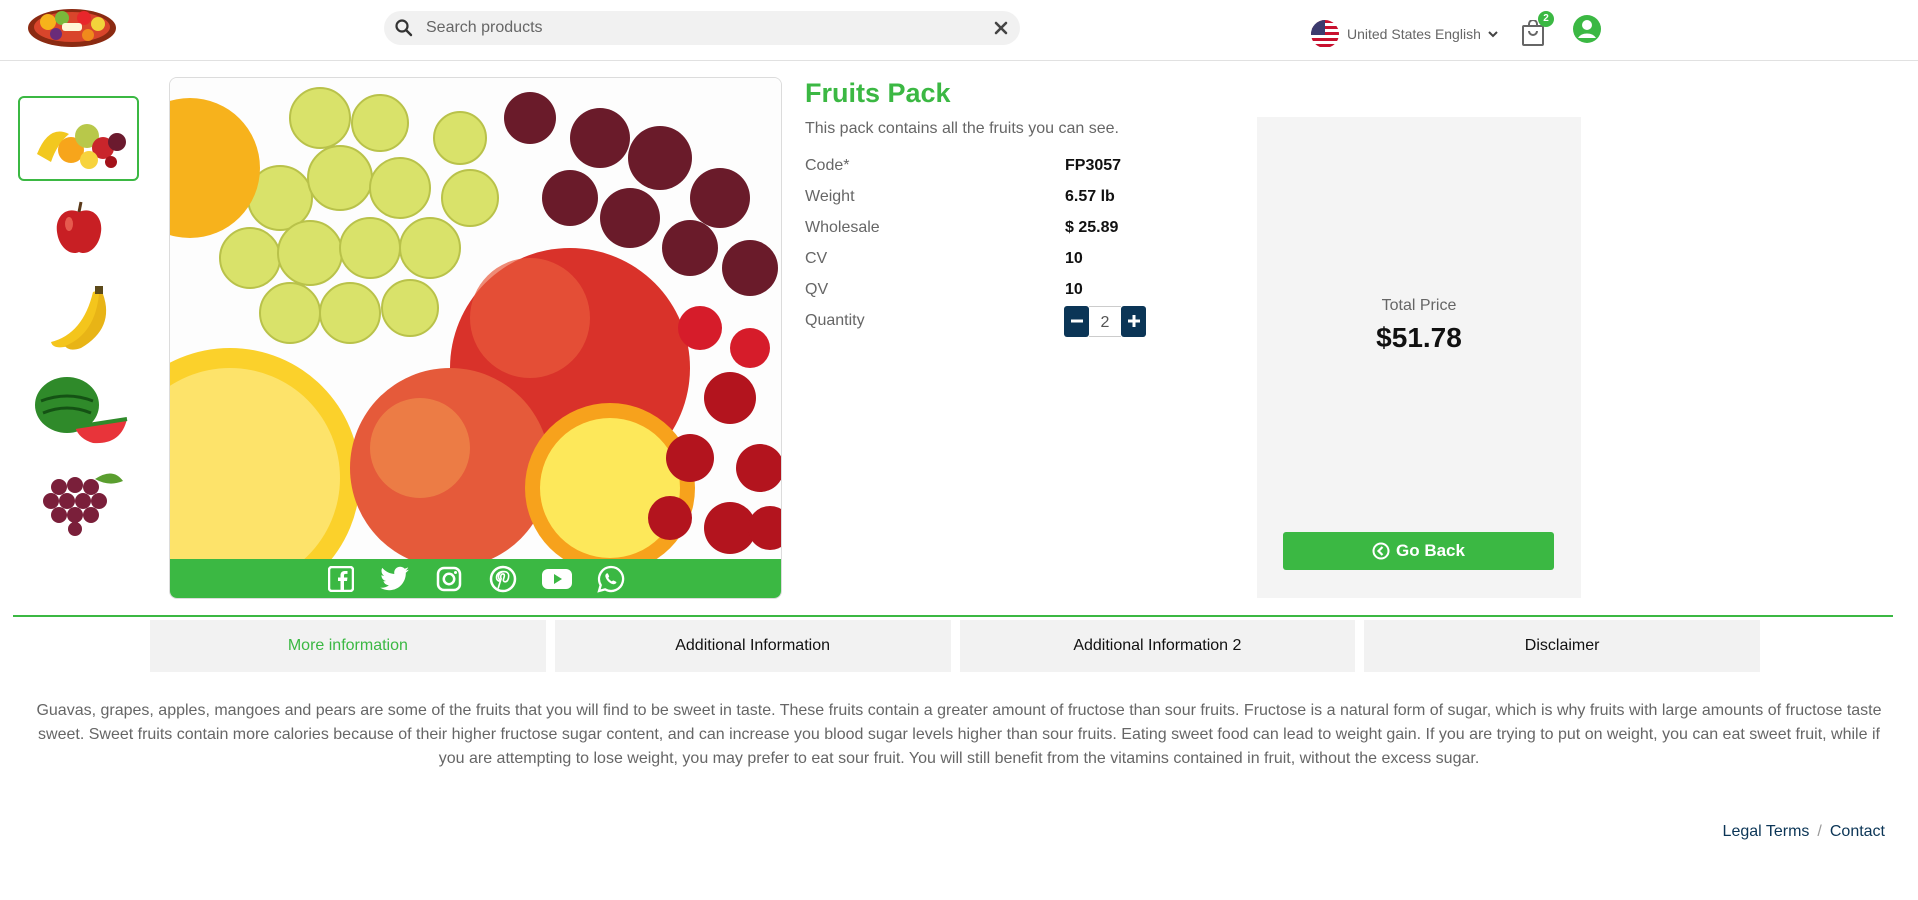 This screenshot has height=900, width=1918. Describe the element at coordinates (1419, 337) in the screenshot. I see `total-price-value: $51.78` at that location.